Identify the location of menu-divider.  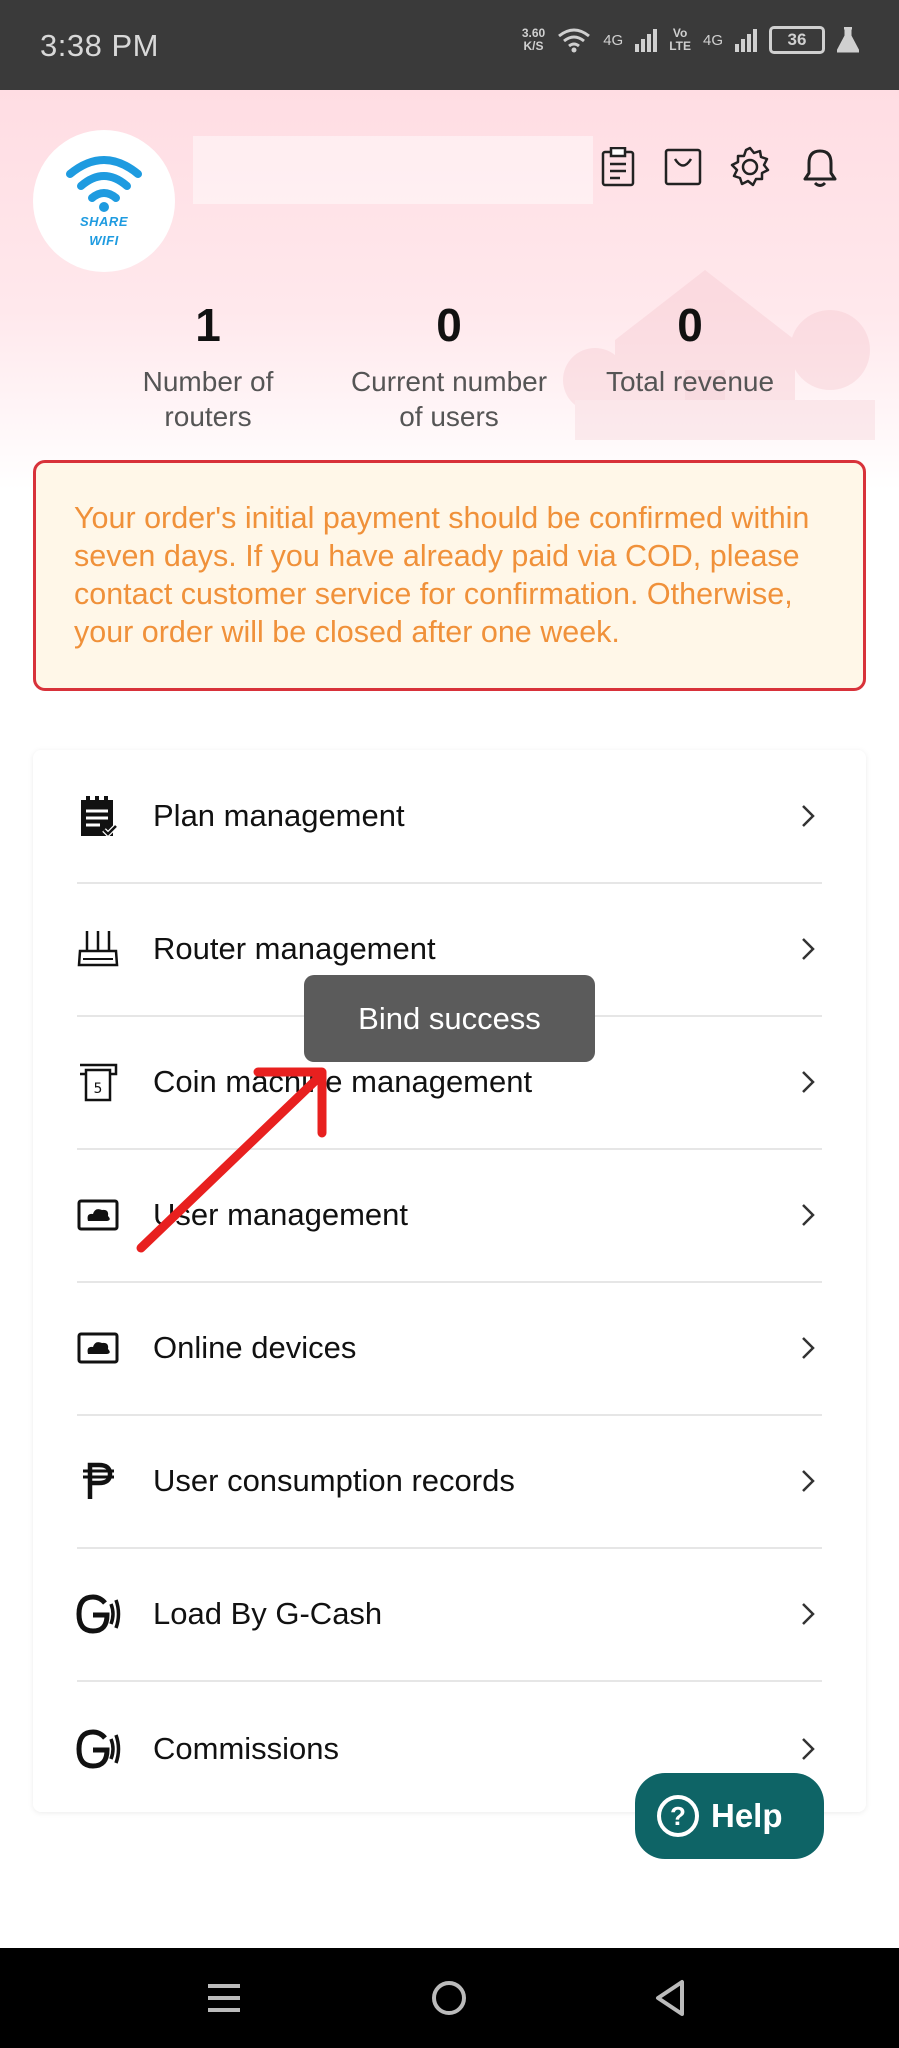
(449, 1681).